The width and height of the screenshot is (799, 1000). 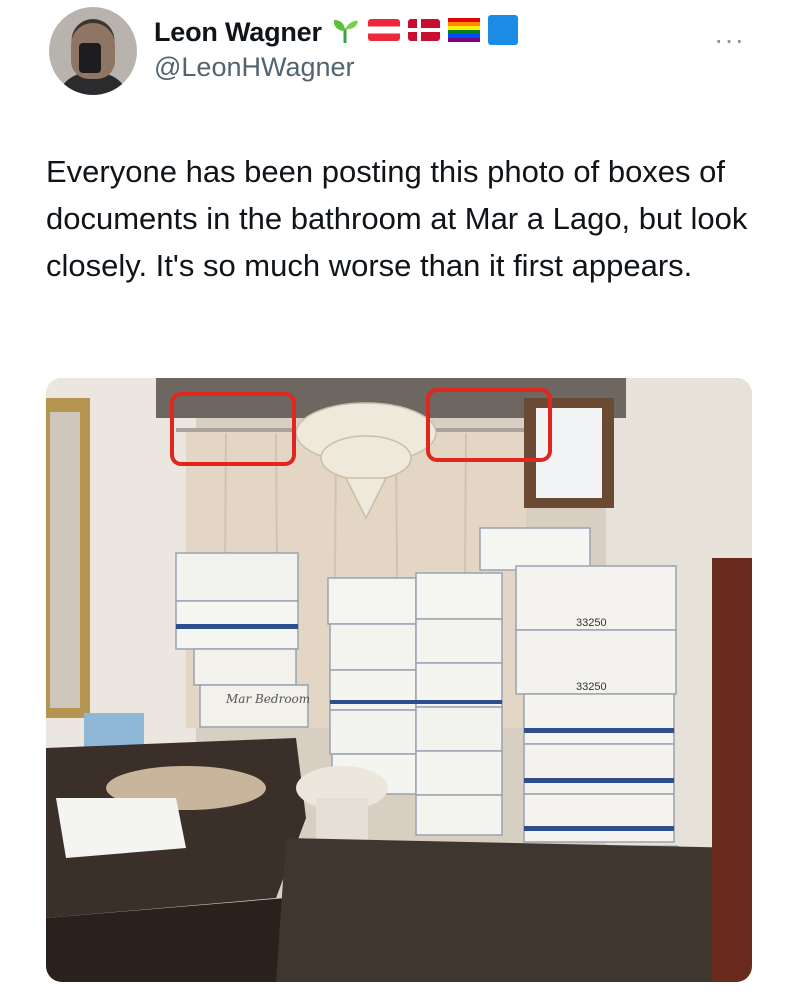 I want to click on author-avatar, so click(x=93, y=51).